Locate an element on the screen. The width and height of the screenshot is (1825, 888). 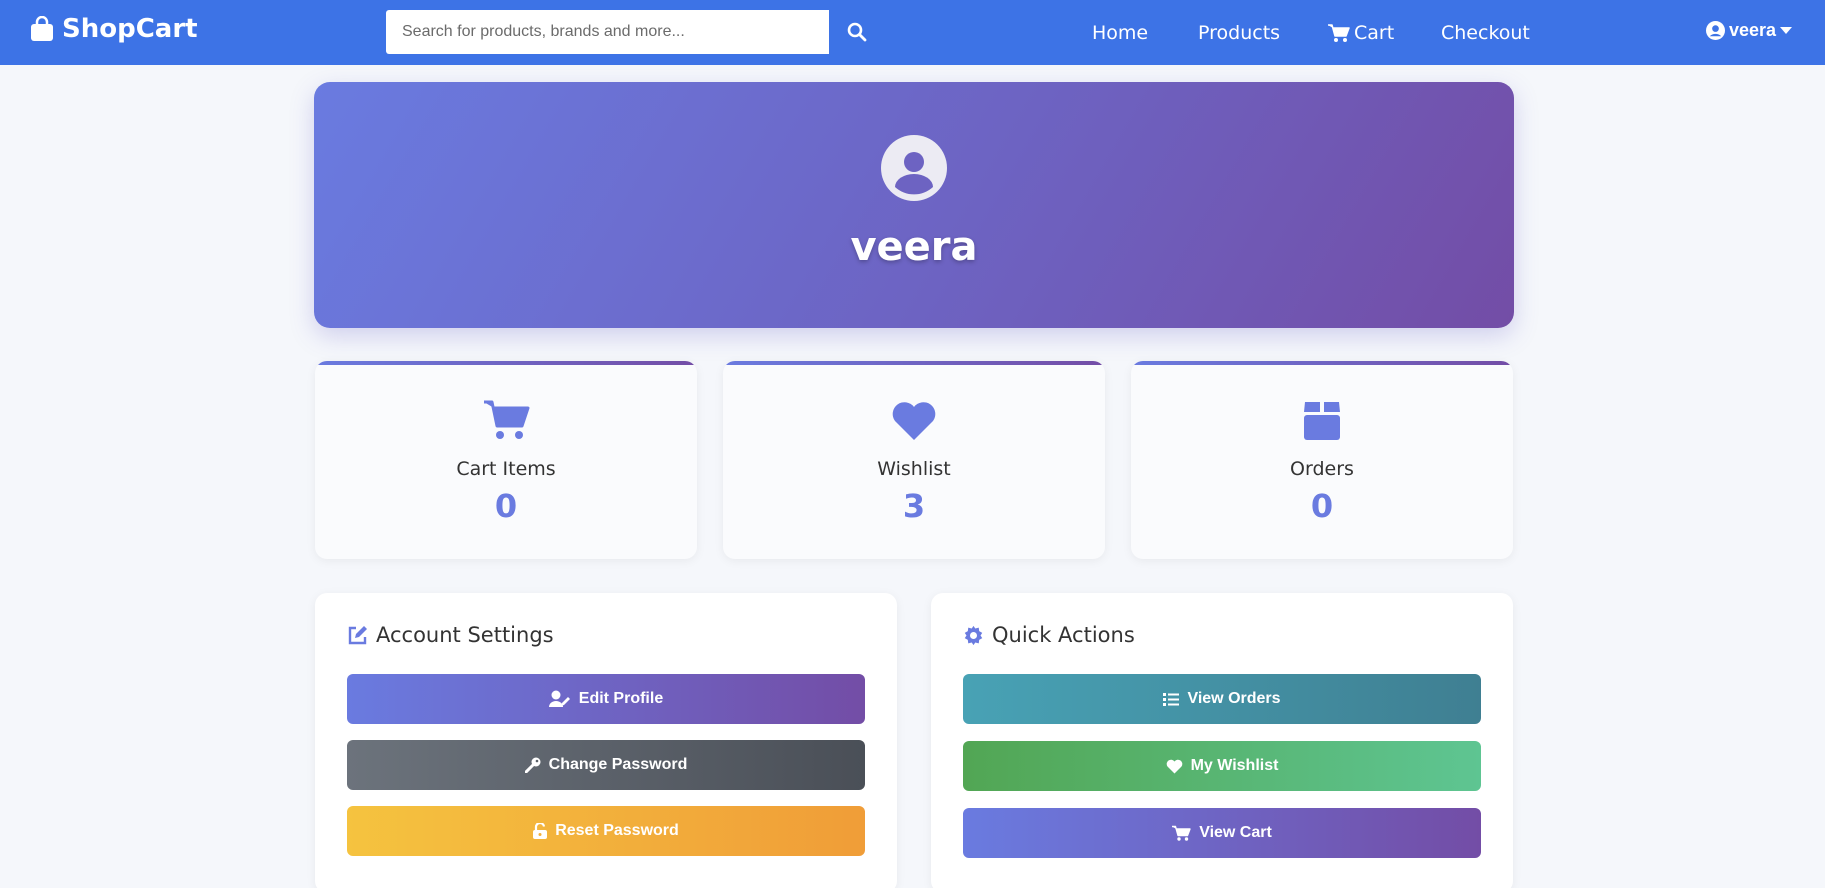
nav-products: Products is located at coordinates (1239, 33).